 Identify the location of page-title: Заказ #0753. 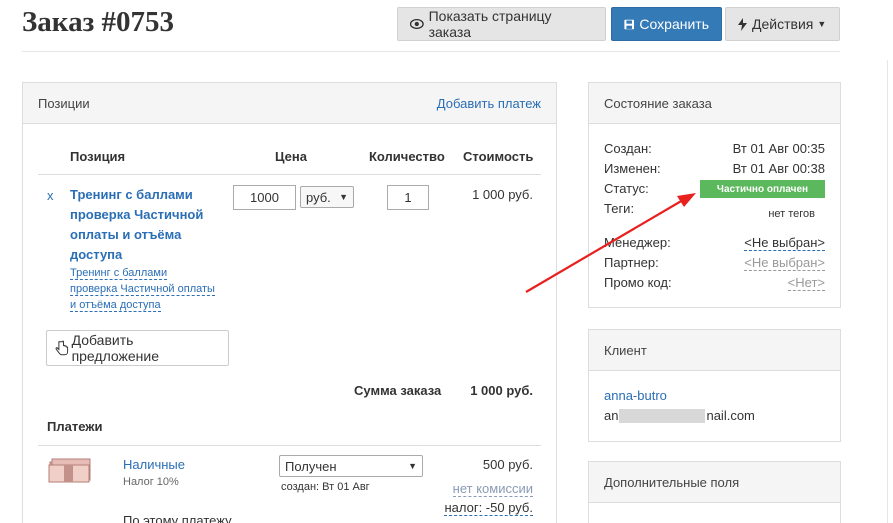
(98, 22).